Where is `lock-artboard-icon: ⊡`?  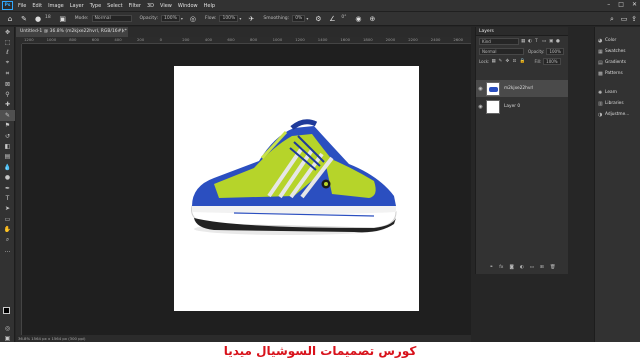 lock-artboard-icon: ⊡ is located at coordinates (514, 61).